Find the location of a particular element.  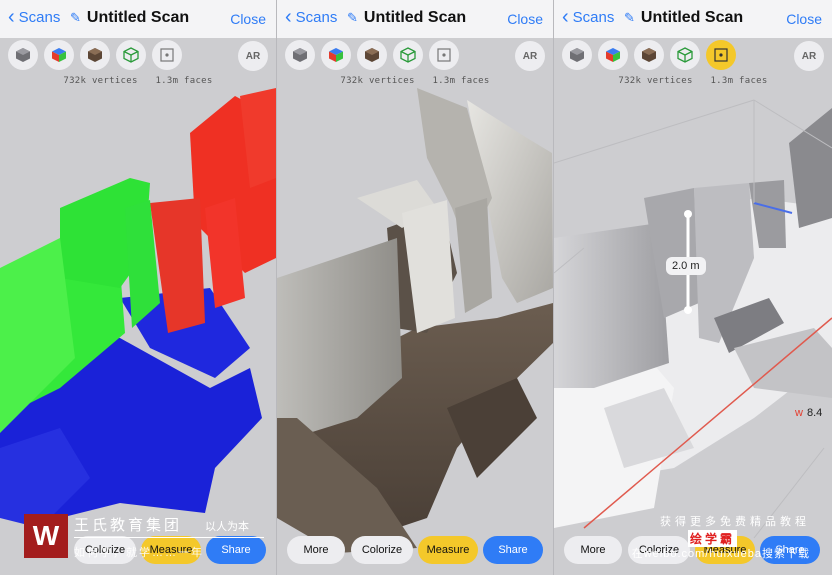

colorize-button: Colorize is located at coordinates (382, 550).